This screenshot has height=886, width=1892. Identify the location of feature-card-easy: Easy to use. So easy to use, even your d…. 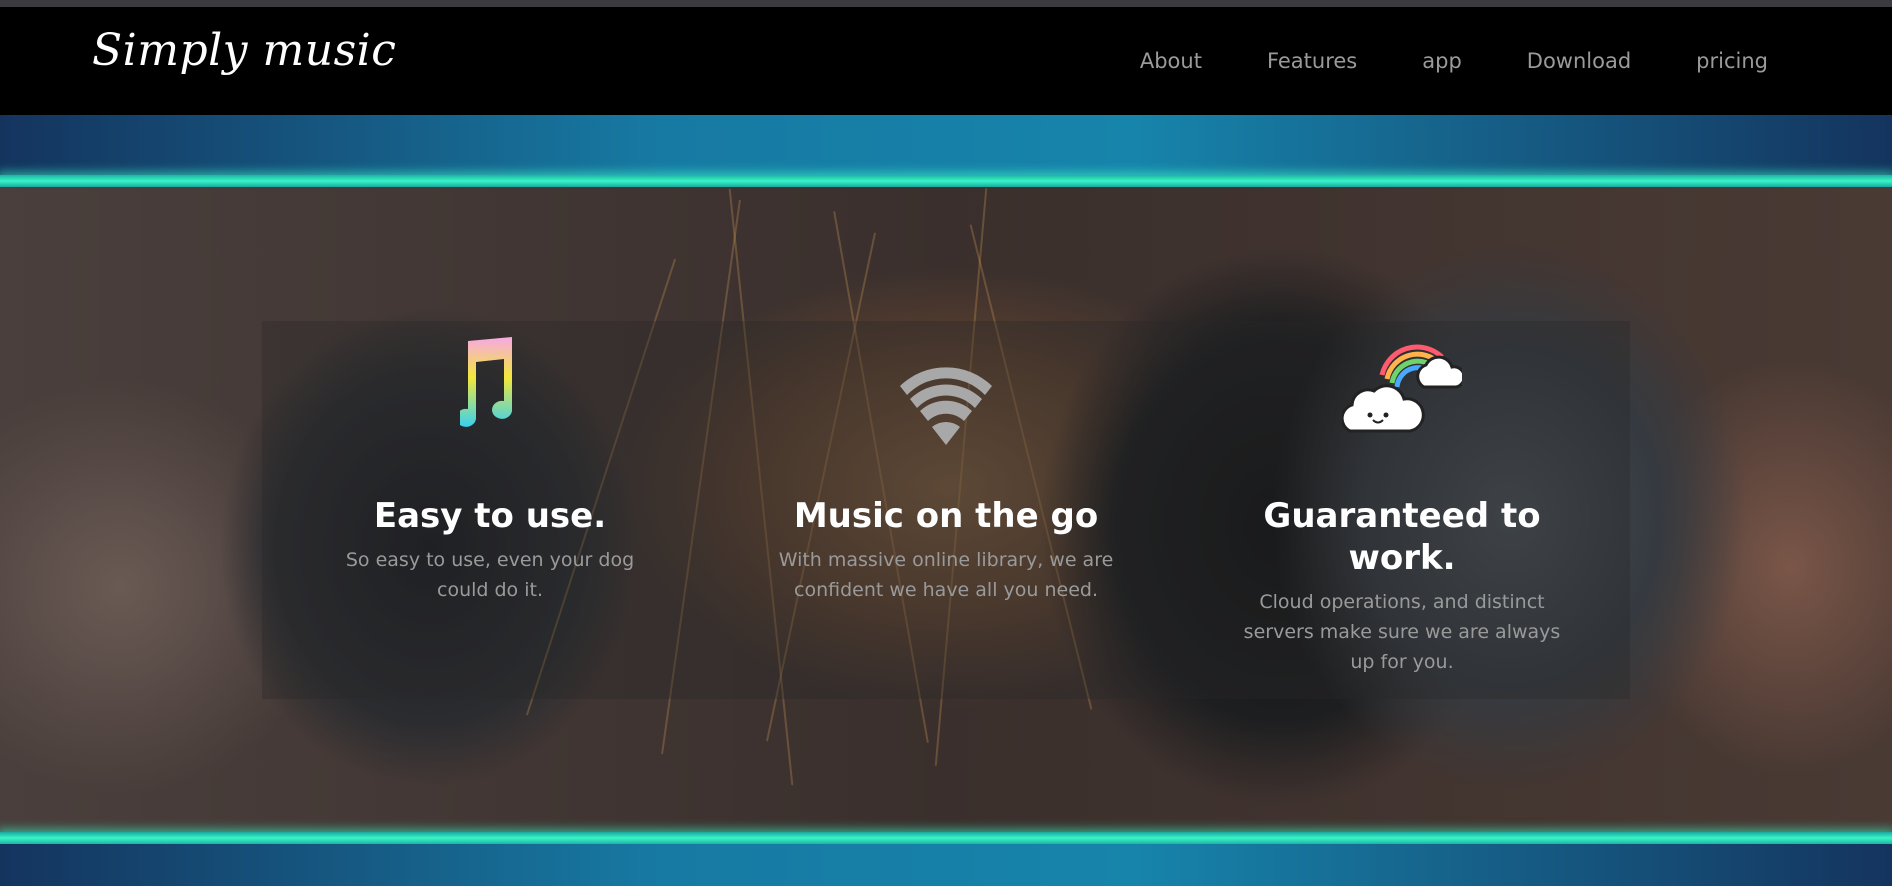
(490, 510).